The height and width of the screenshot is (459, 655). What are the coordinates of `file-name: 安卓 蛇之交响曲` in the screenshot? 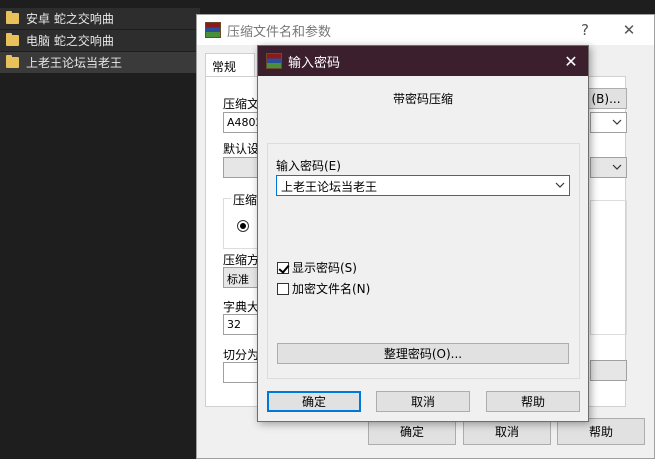 It's located at (70, 19).